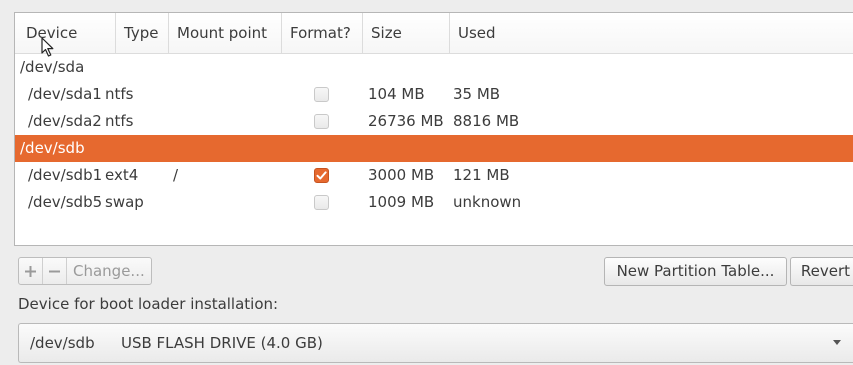  I want to click on type-cell: ext4, so click(122, 175).